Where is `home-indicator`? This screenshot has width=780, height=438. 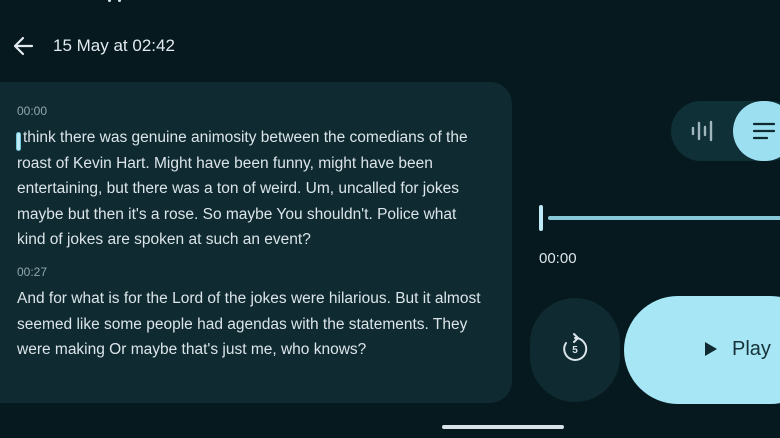 home-indicator is located at coordinates (503, 427).